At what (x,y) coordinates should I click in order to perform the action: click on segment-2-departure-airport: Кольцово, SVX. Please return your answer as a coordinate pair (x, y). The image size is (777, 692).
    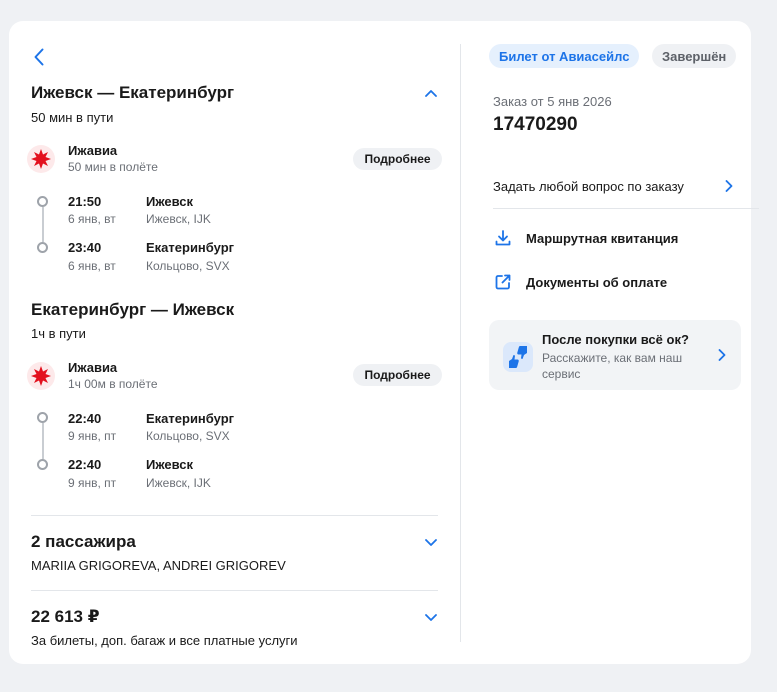
    Looking at the image, I should click on (188, 436).